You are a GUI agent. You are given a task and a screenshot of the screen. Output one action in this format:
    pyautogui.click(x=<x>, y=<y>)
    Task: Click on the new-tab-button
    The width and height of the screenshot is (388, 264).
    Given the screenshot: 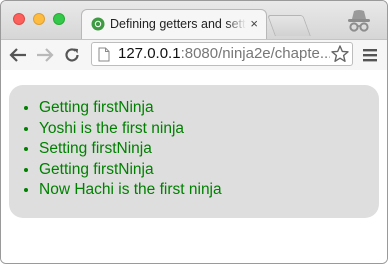 What is the action you would take?
    pyautogui.click(x=289, y=25)
    